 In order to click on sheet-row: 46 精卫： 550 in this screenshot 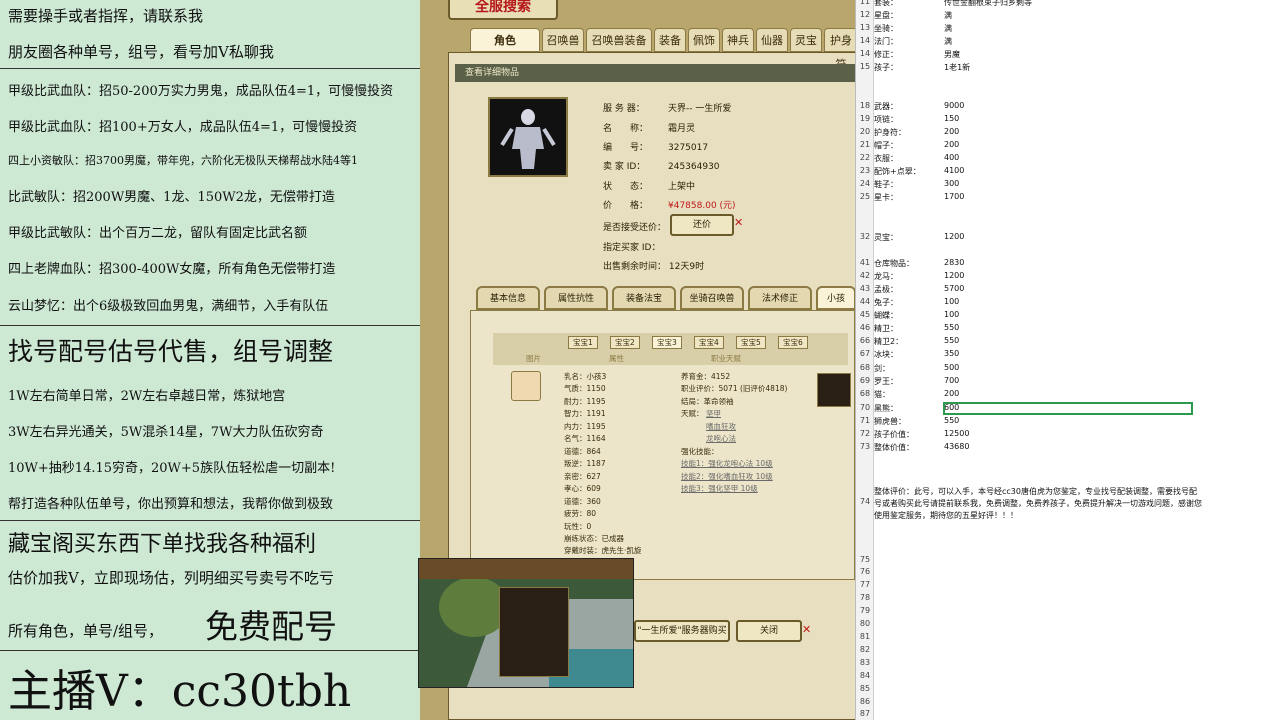, I will do `click(1068, 329)`.